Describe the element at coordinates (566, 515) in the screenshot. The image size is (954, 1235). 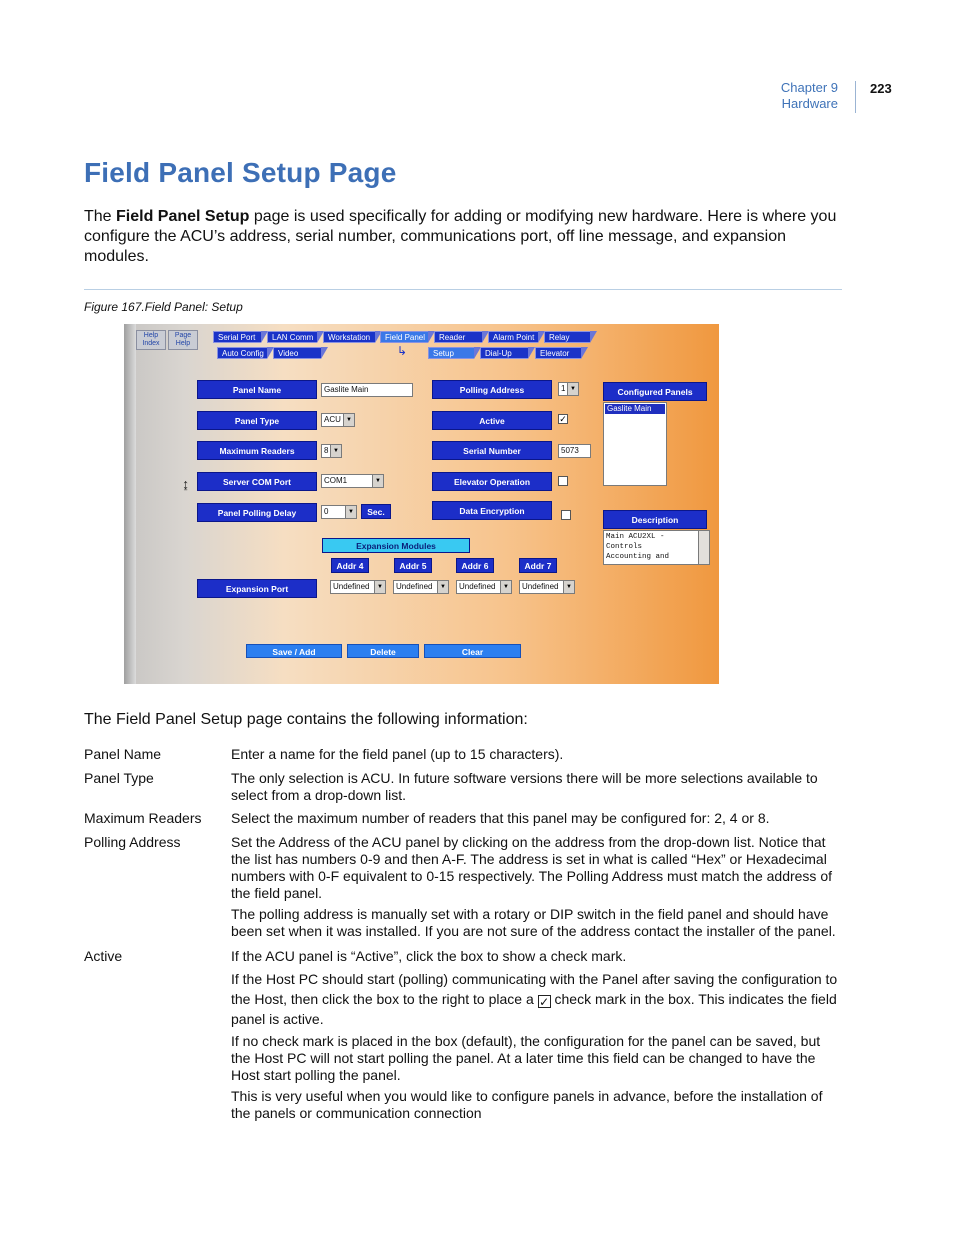
I see `data-encryption-checkbox` at that location.